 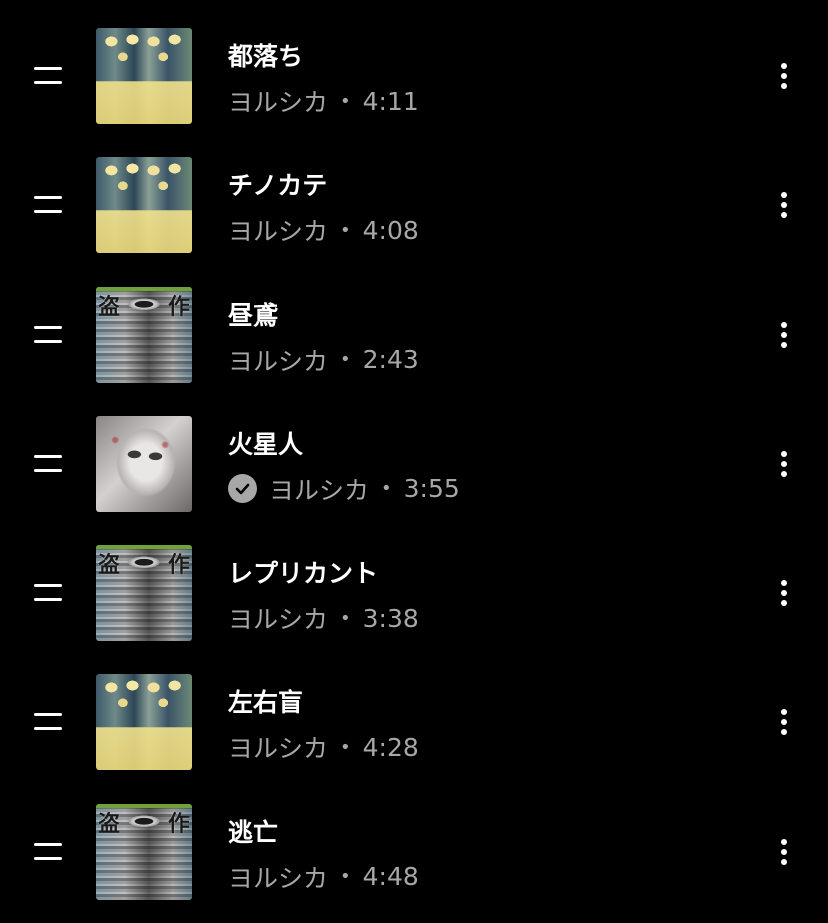 I want to click on track-row: 火星人 ヨルシカ • 3:55, so click(x=414, y=463).